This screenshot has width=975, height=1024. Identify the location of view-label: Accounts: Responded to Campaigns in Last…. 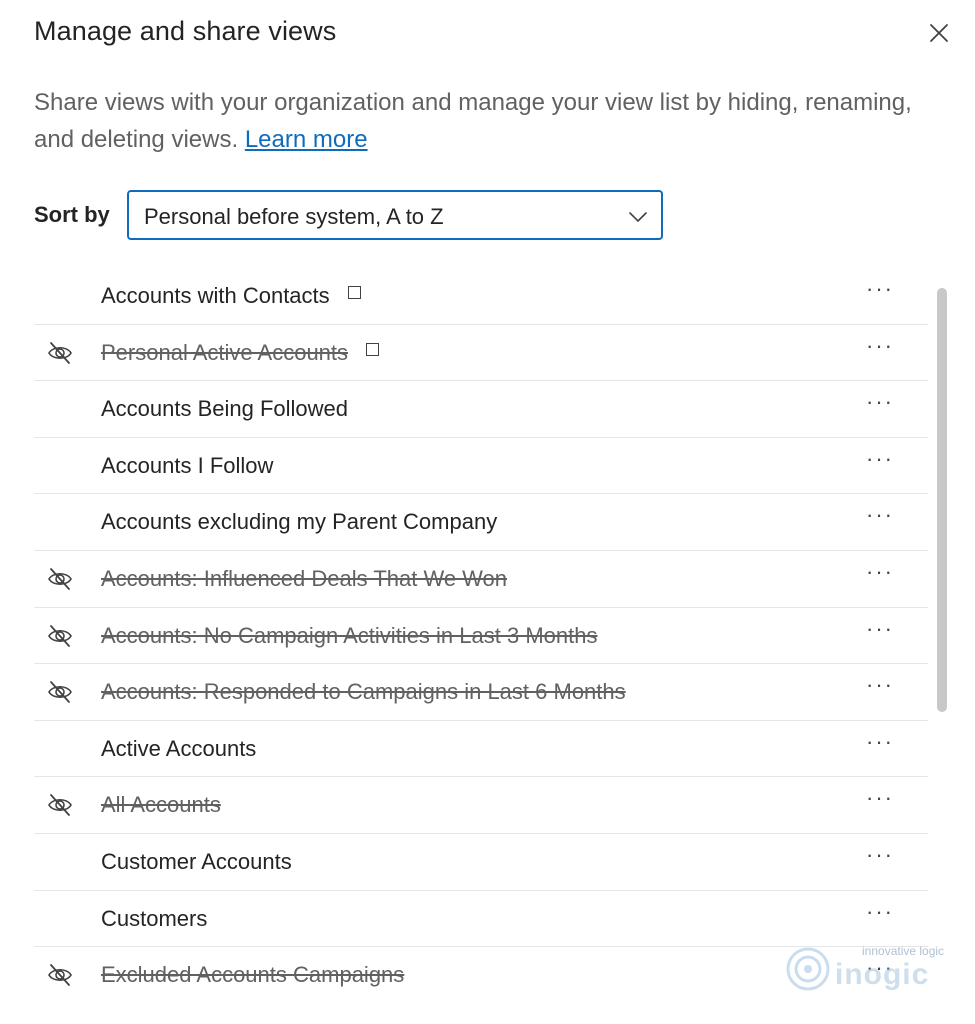
(363, 692).